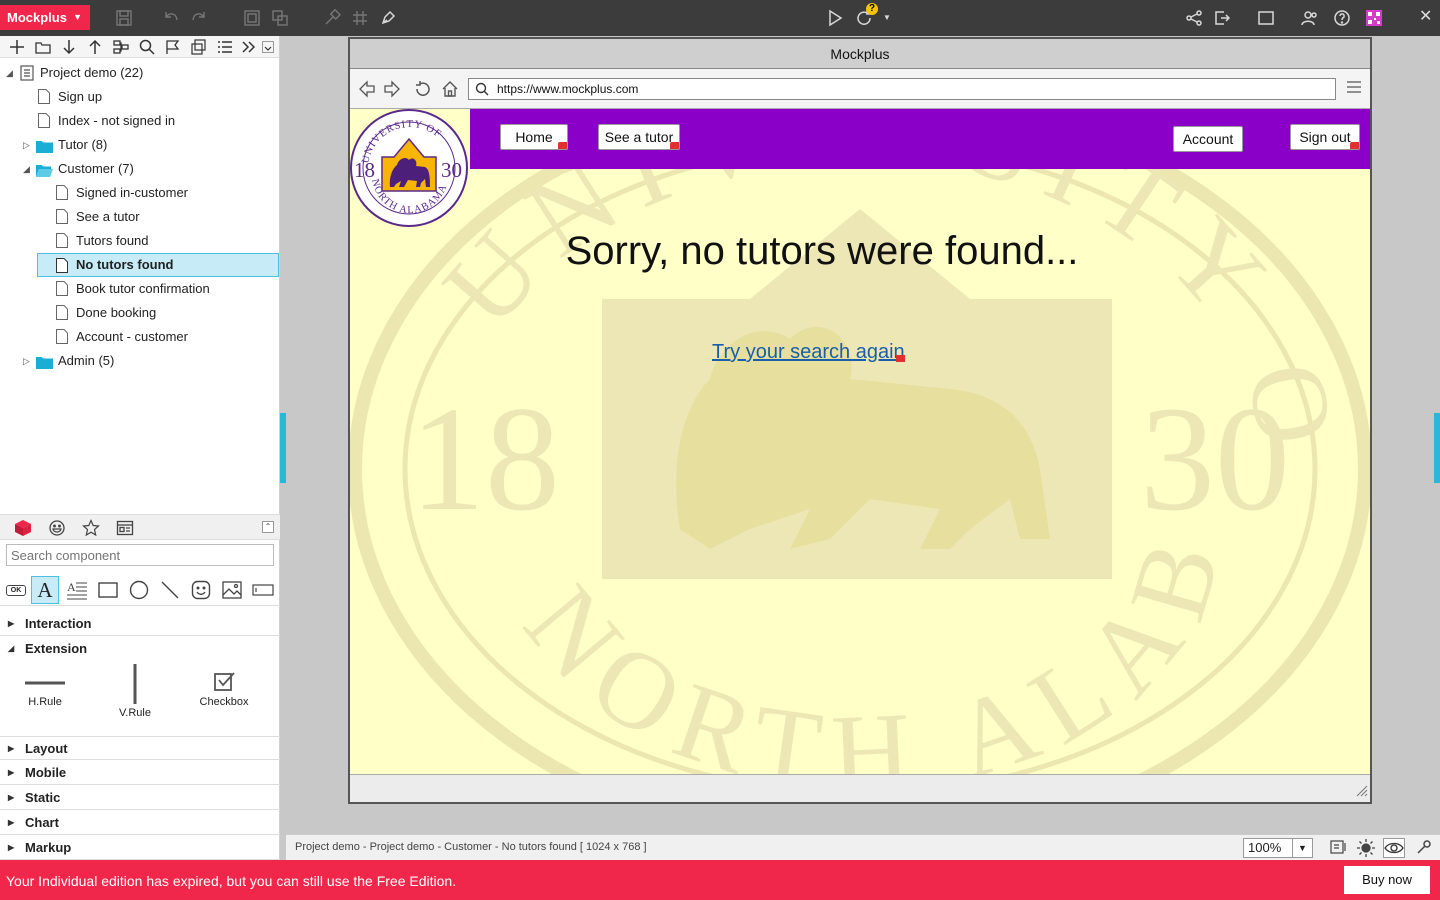  What do you see at coordinates (639, 137) in the screenshot?
I see `see-a-tutor-button: See a tutor` at bounding box center [639, 137].